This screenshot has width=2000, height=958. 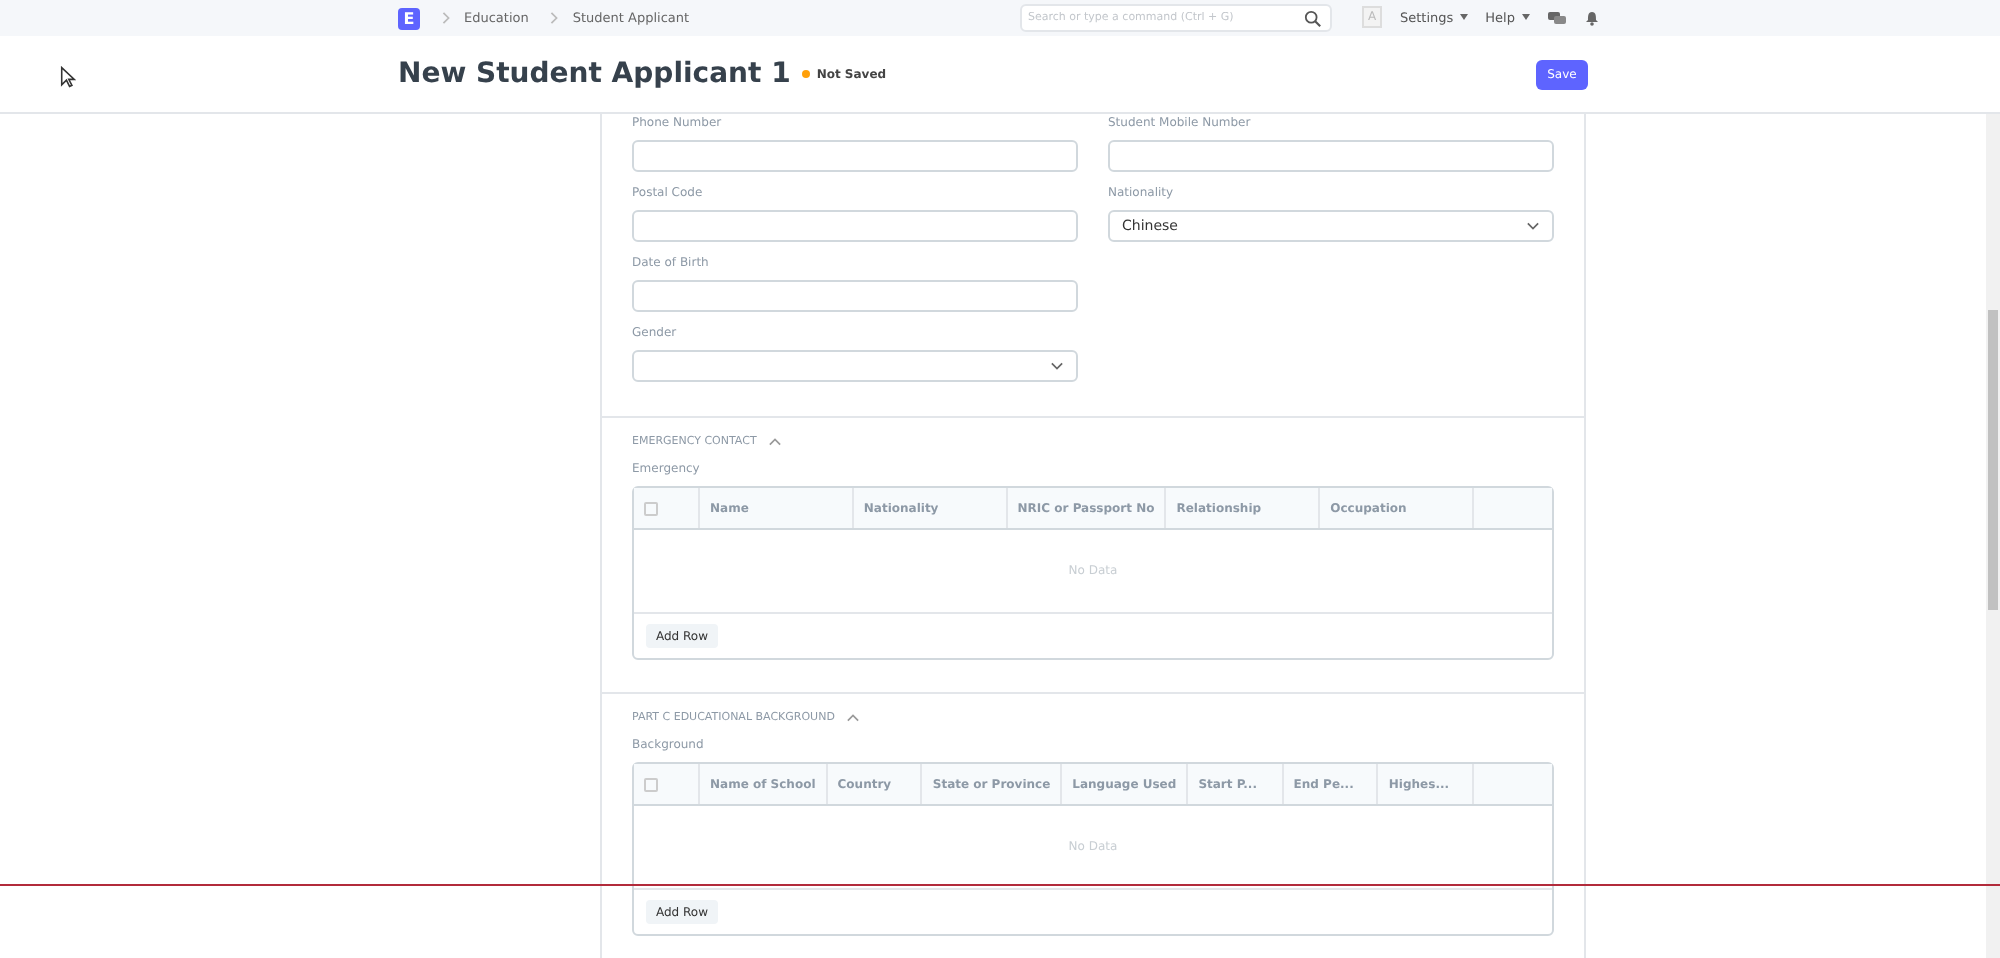 What do you see at coordinates (594, 74) in the screenshot?
I see `page-title: New Student Applicant 1` at bounding box center [594, 74].